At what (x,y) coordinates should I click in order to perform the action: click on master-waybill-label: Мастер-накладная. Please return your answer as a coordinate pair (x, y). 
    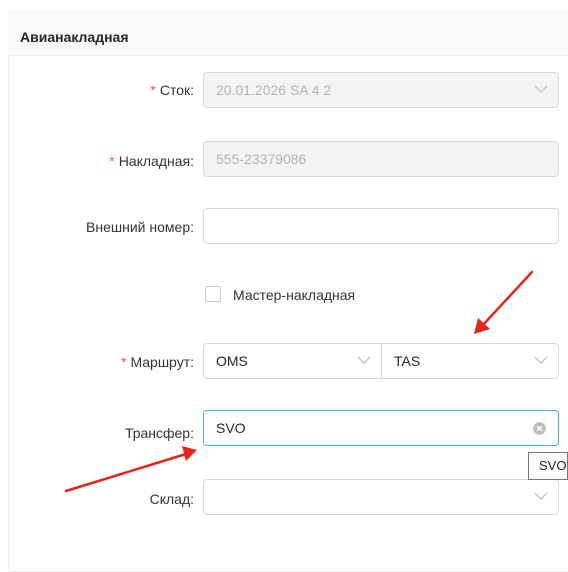
    Looking at the image, I should click on (294, 295).